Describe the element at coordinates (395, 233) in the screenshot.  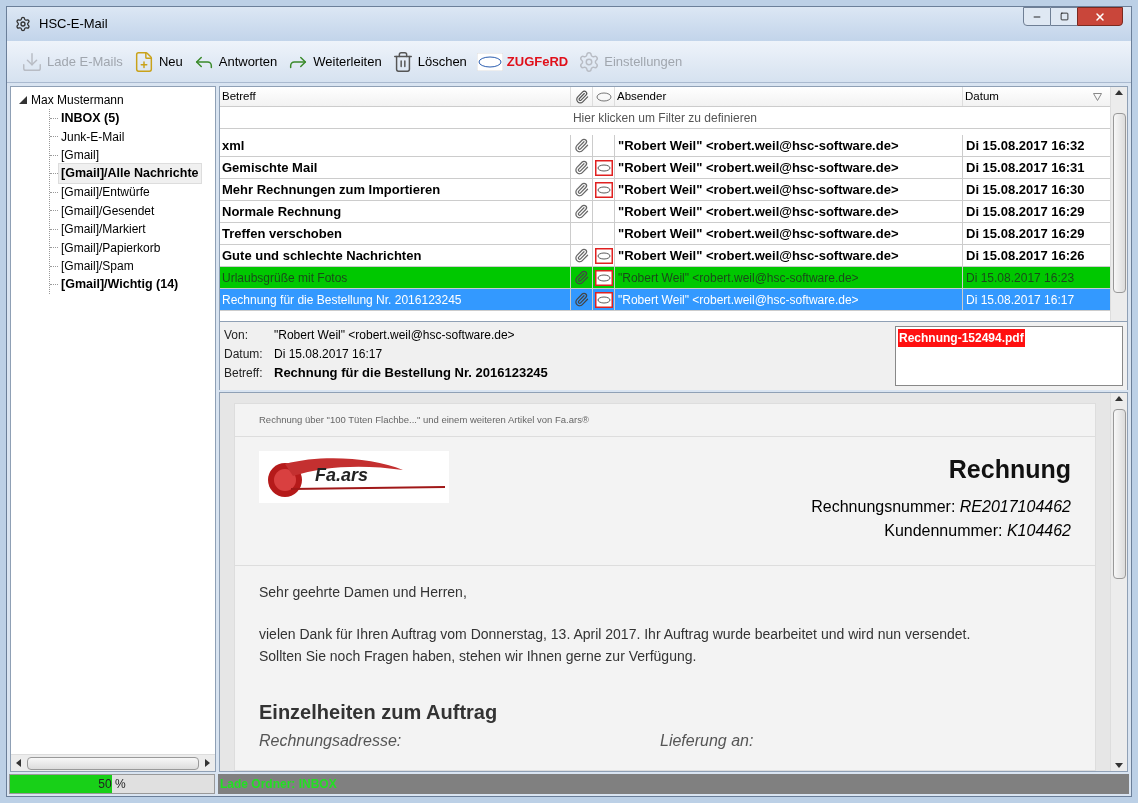
I see `subject-cell: Treffen verschoben` at that location.